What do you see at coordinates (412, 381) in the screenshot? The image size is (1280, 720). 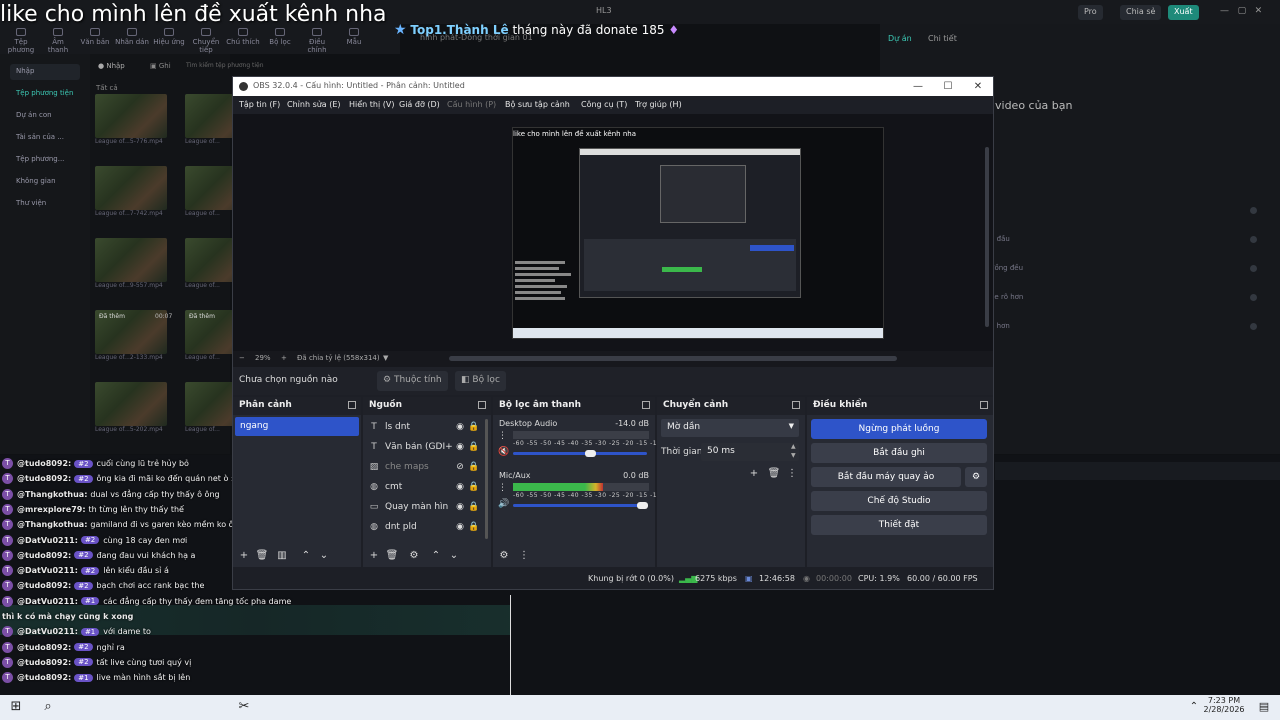 I see `properties-button: ⚙ Thuộc tính` at bounding box center [412, 381].